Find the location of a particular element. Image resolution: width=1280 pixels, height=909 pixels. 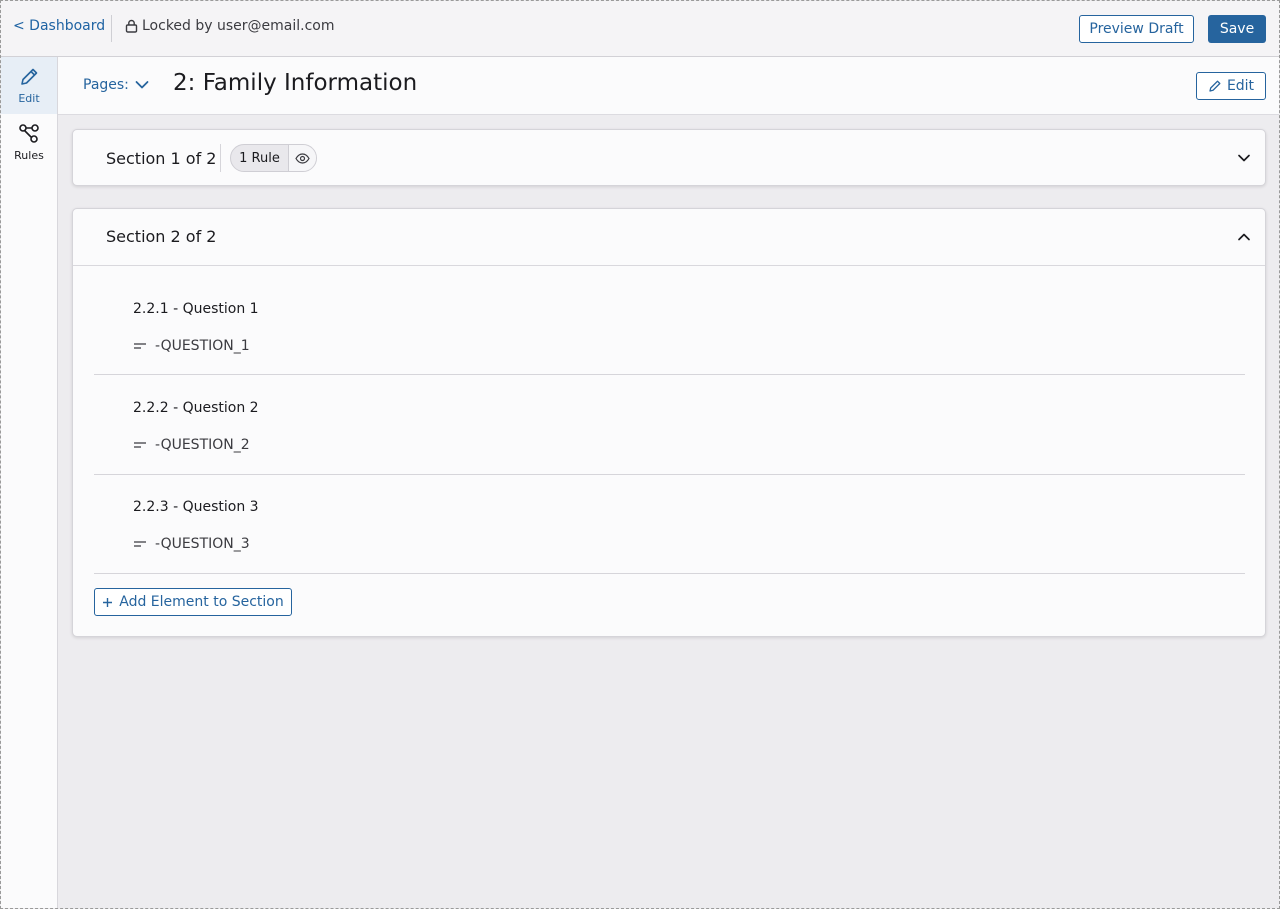

question-key: -QUESTION_3 is located at coordinates (191, 544).